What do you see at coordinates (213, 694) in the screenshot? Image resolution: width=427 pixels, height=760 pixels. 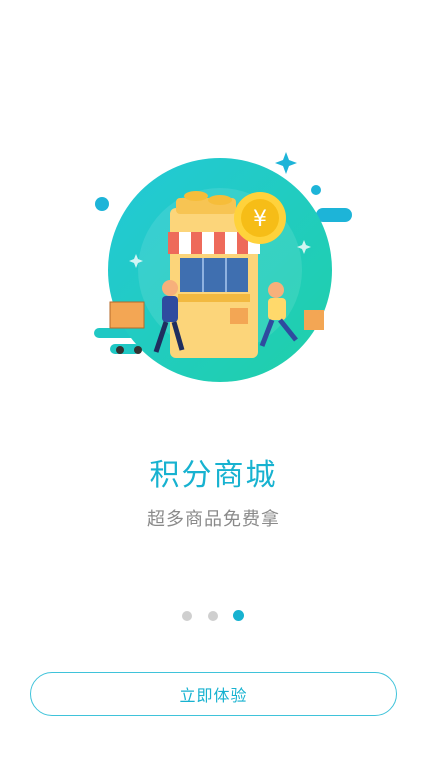 I see `start-experience-button: 立即体验` at bounding box center [213, 694].